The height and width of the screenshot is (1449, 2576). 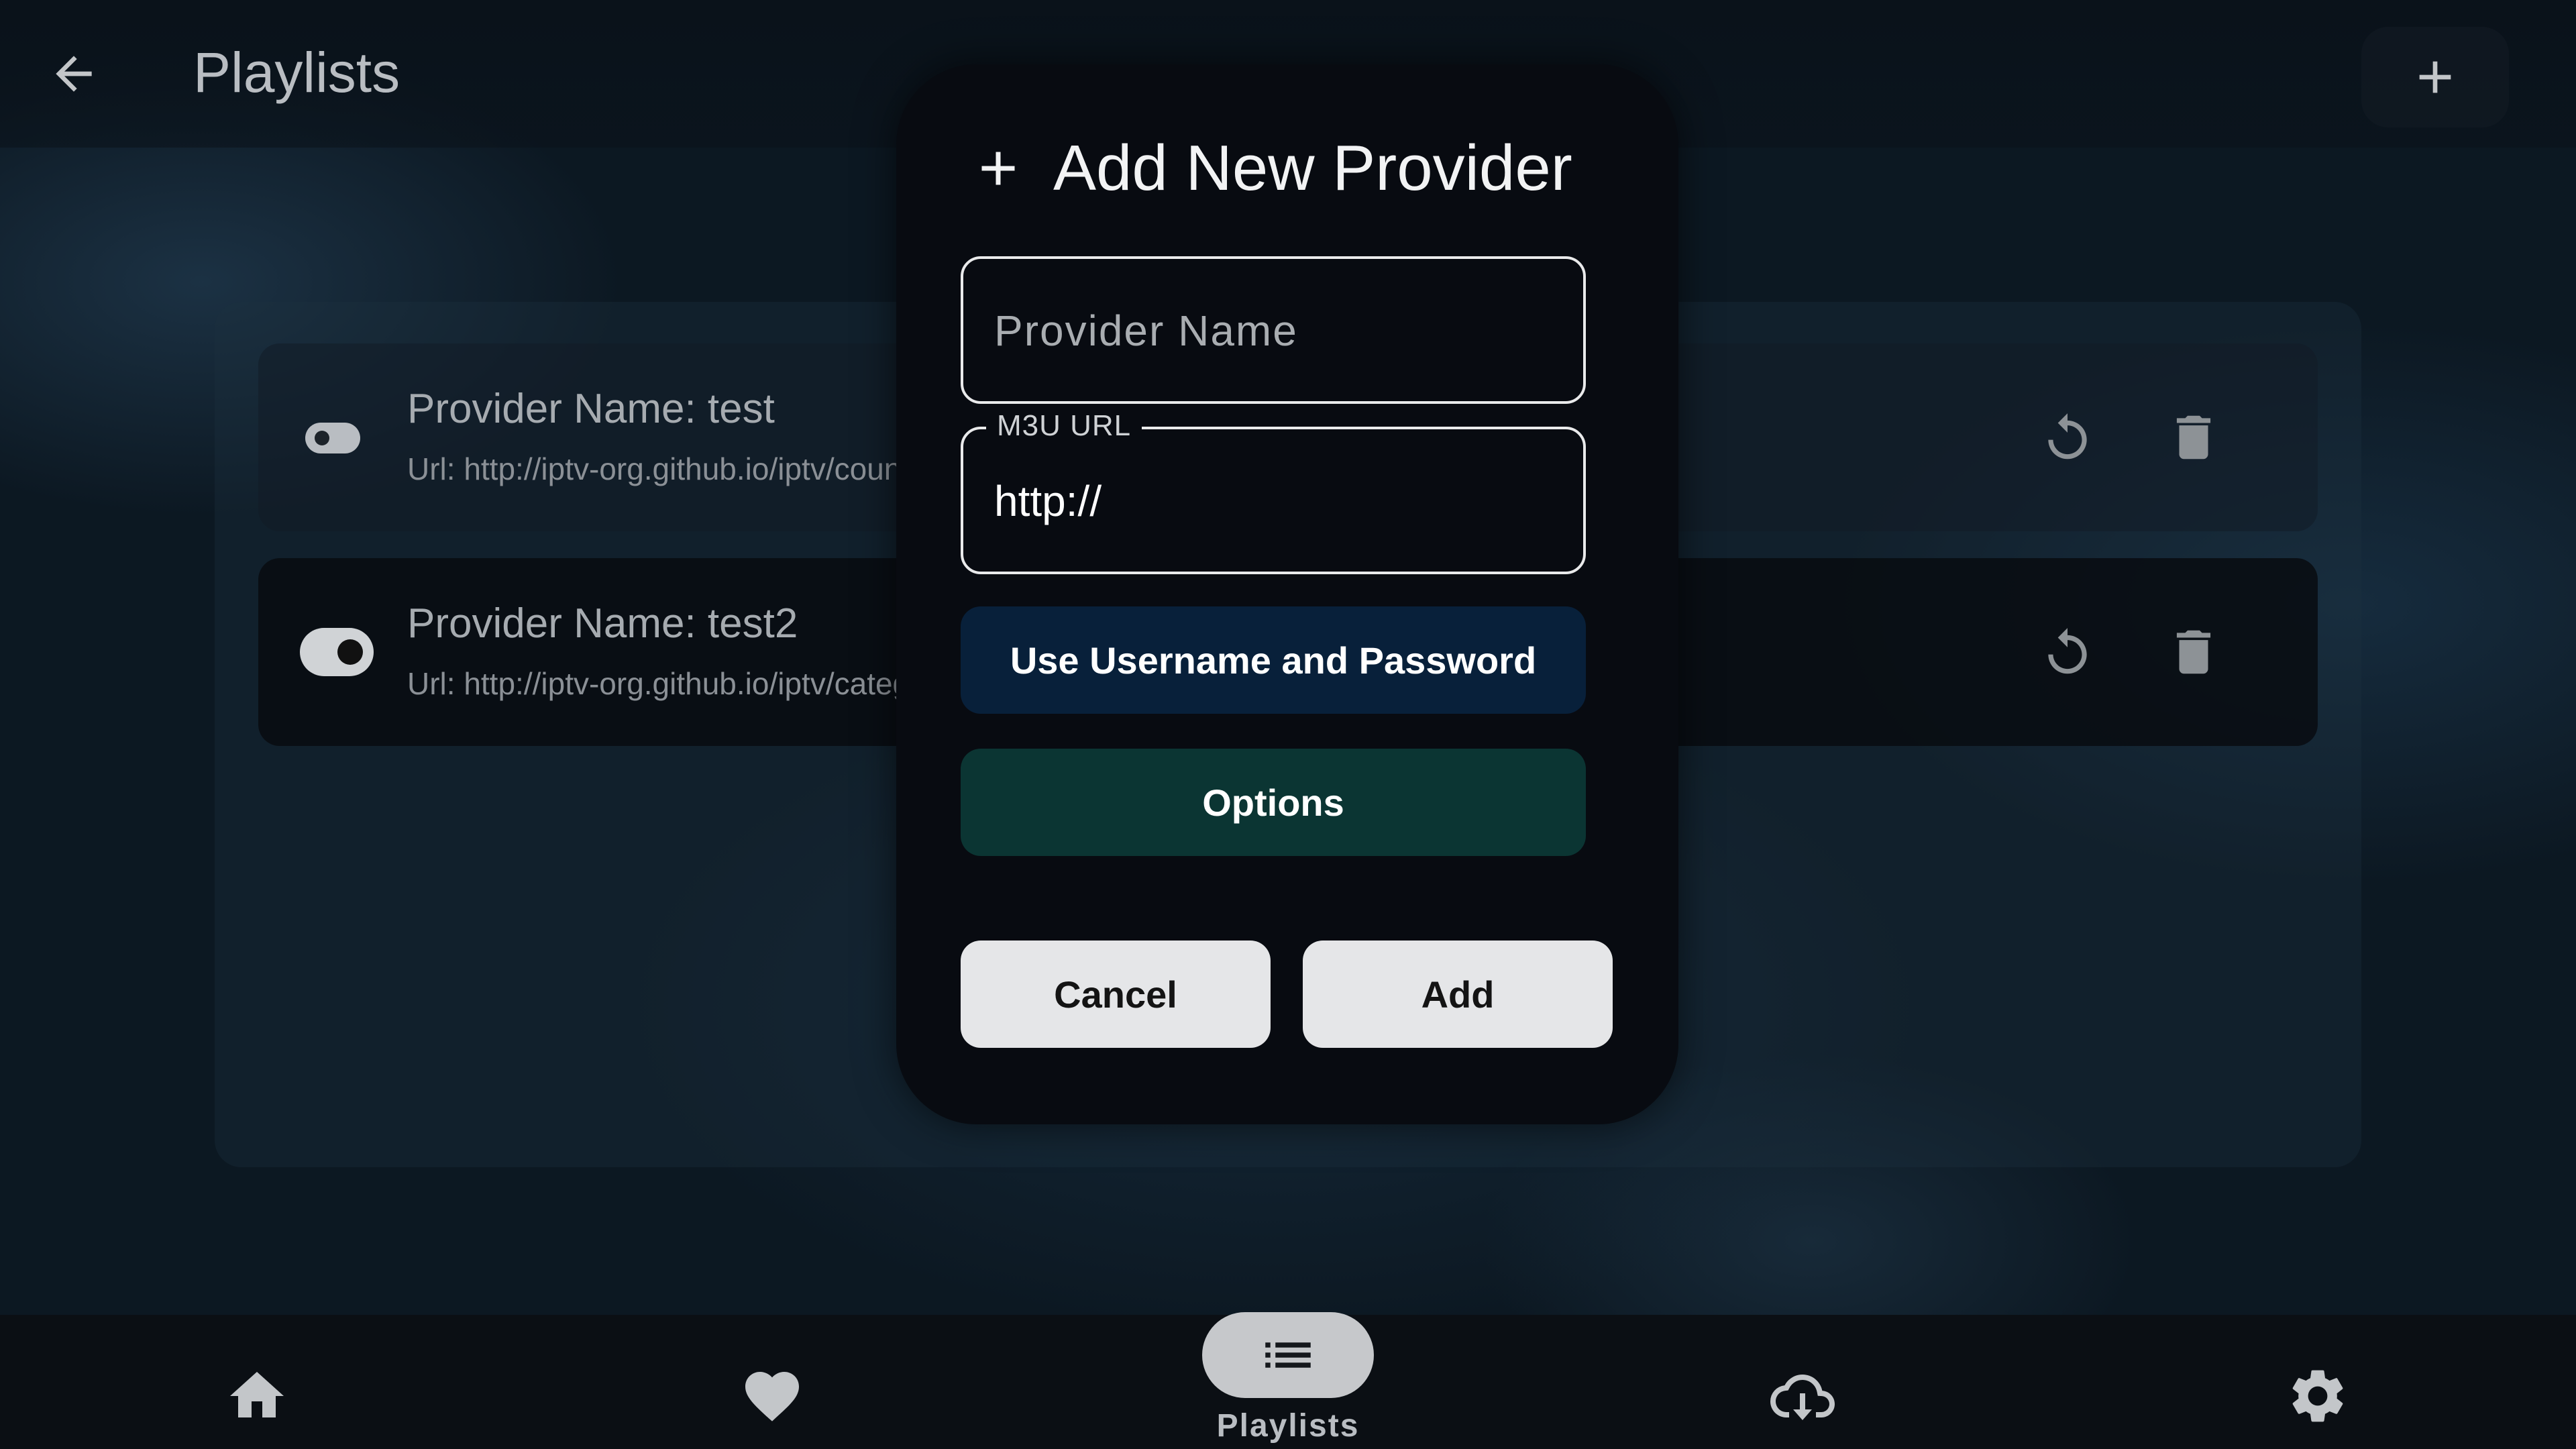 I want to click on nav-home, so click(x=257, y=1396).